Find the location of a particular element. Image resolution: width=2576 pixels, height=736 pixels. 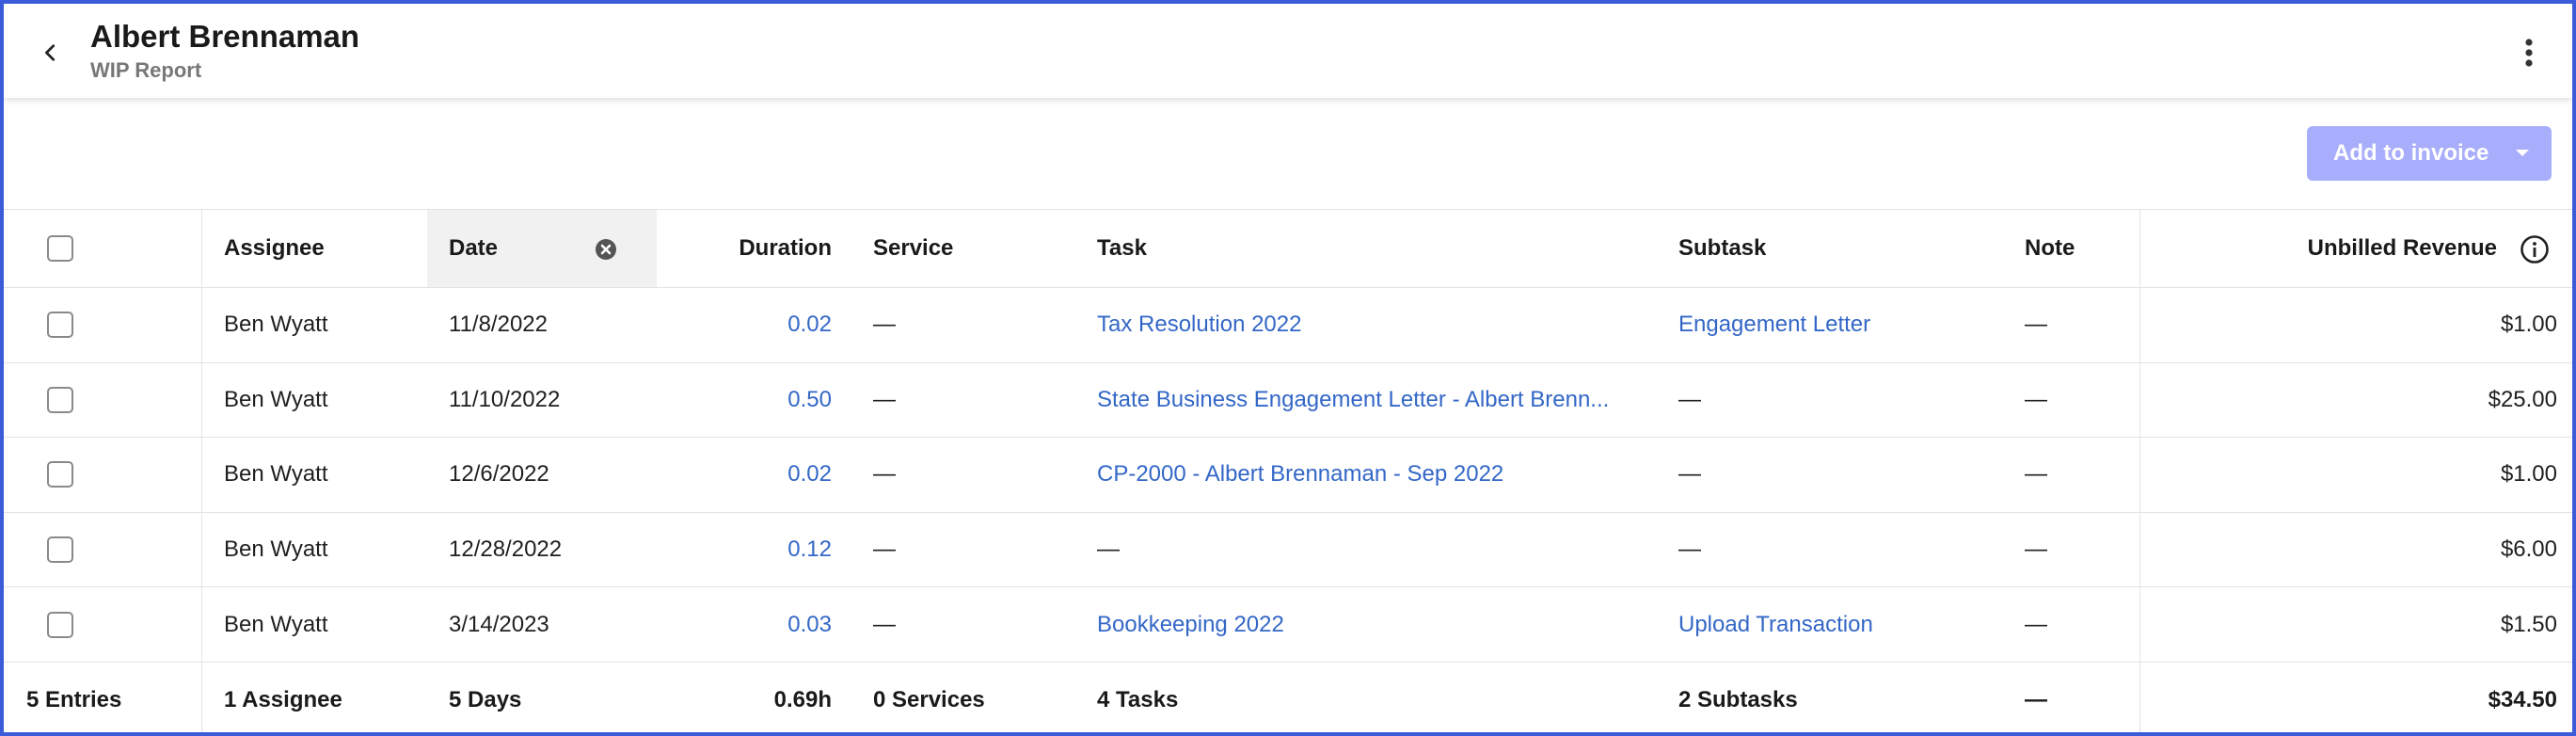

select-all-cell is located at coordinates (60, 248).